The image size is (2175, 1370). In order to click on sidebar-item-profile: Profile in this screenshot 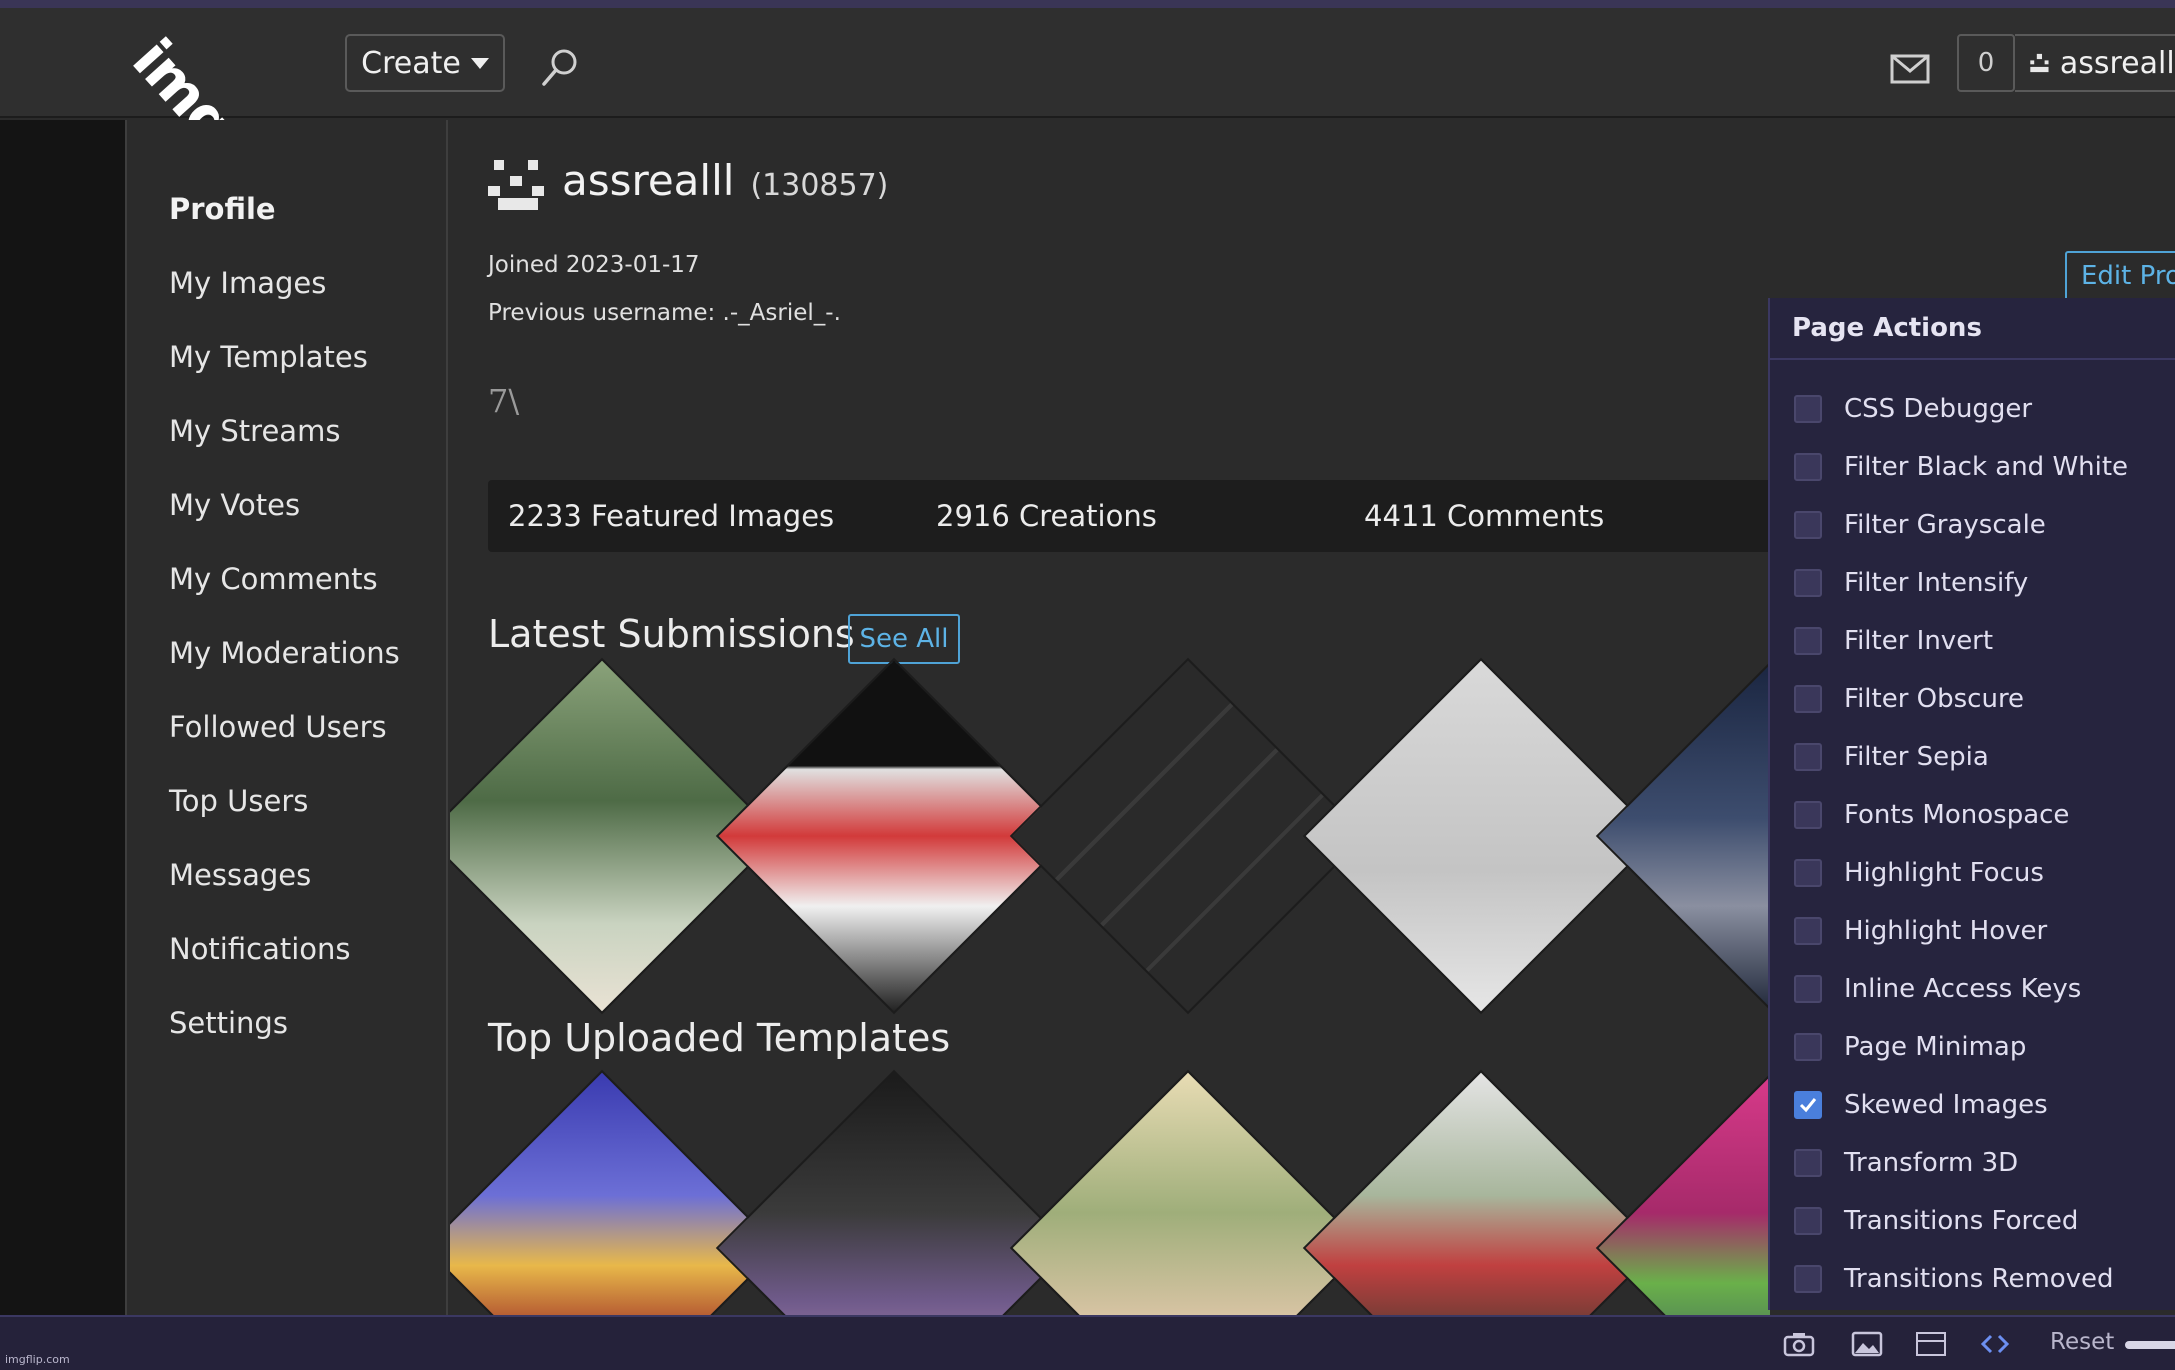, I will do `click(286, 209)`.